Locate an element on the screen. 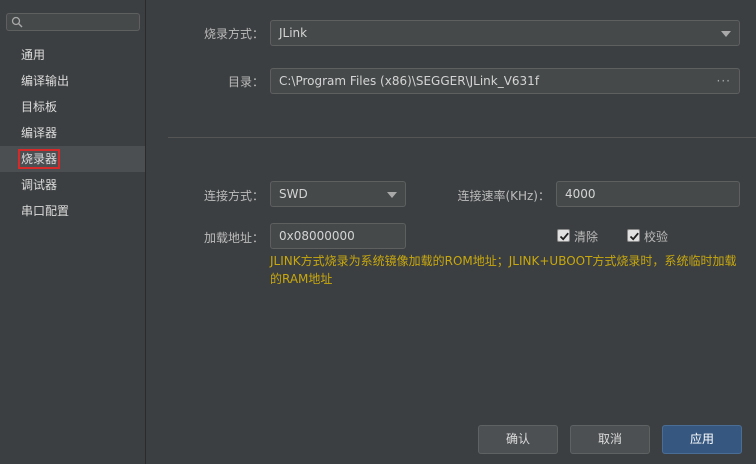  cancel-button: 取消 is located at coordinates (610, 439).